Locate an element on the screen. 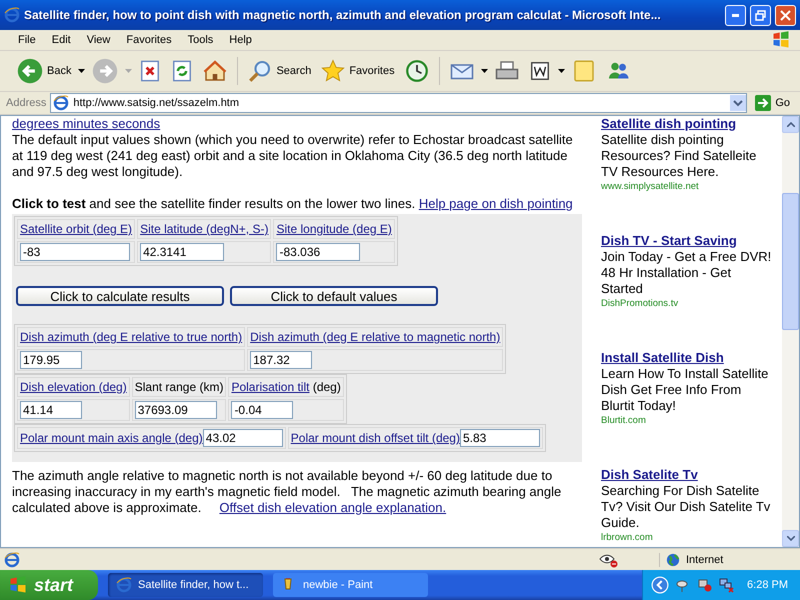  result-label-link: Polar mount main axis angle (deg) is located at coordinates (111, 438).